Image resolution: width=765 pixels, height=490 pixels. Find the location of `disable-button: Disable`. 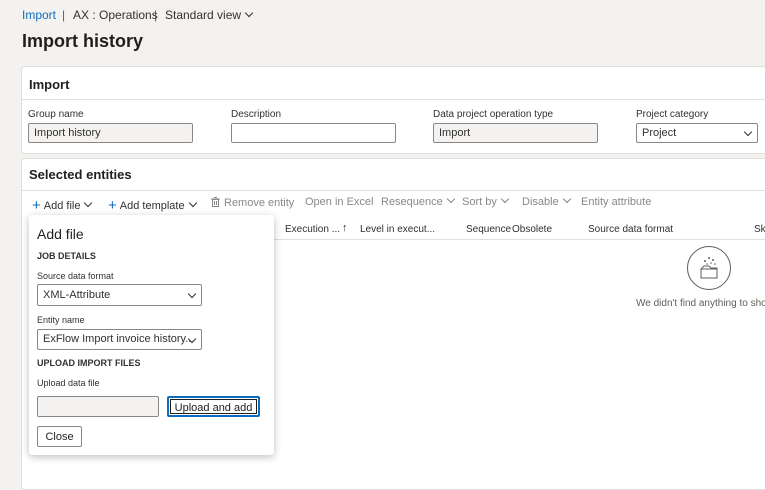

disable-button: Disable is located at coordinates (546, 201).